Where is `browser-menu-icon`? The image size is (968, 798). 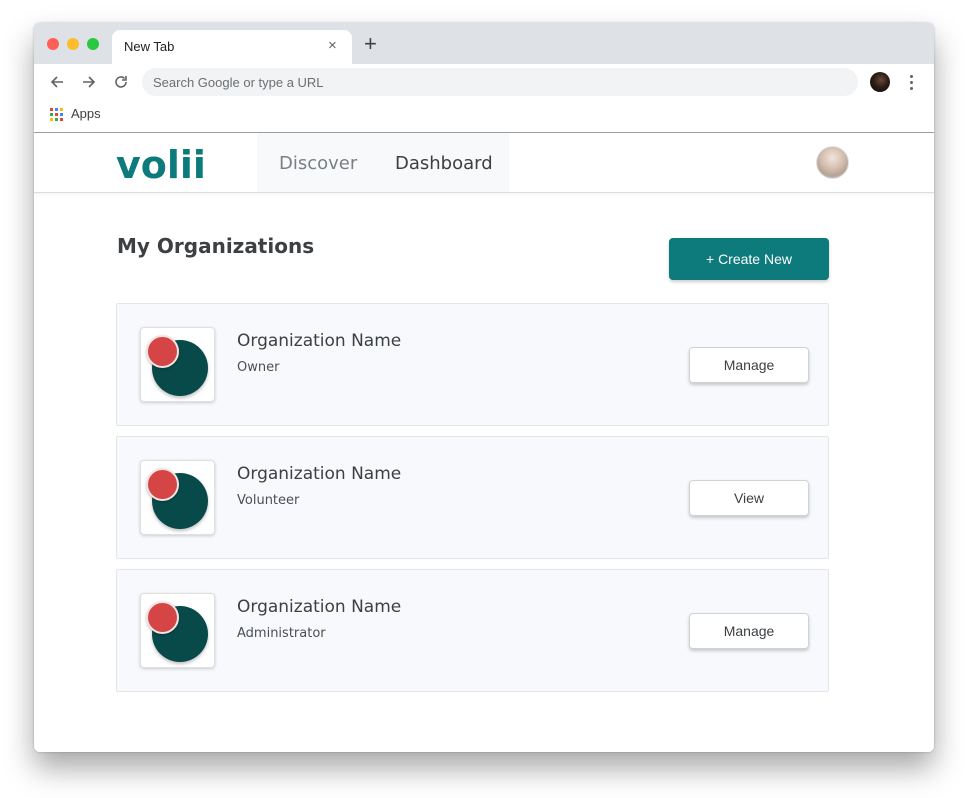
browser-menu-icon is located at coordinates (912, 82).